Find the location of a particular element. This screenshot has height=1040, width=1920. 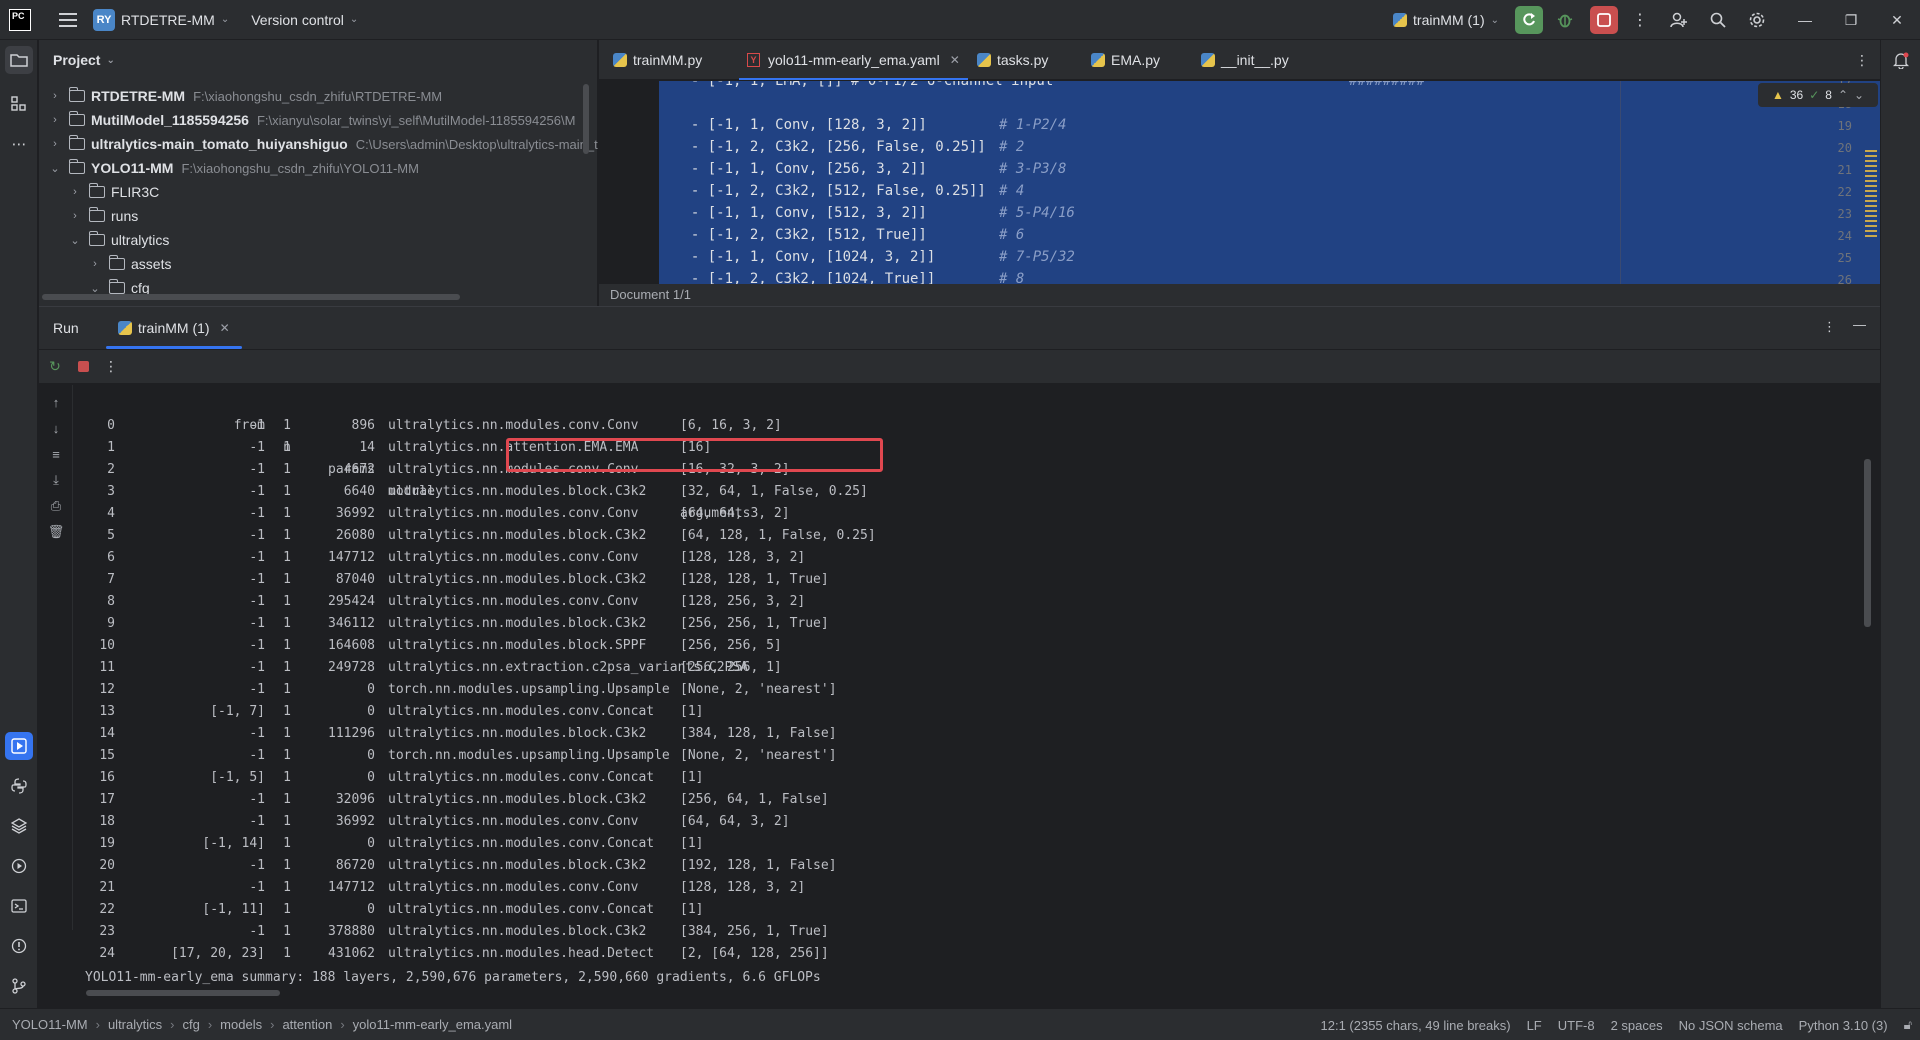

tree-item: ⌄ ultralytics is located at coordinates (318, 240).